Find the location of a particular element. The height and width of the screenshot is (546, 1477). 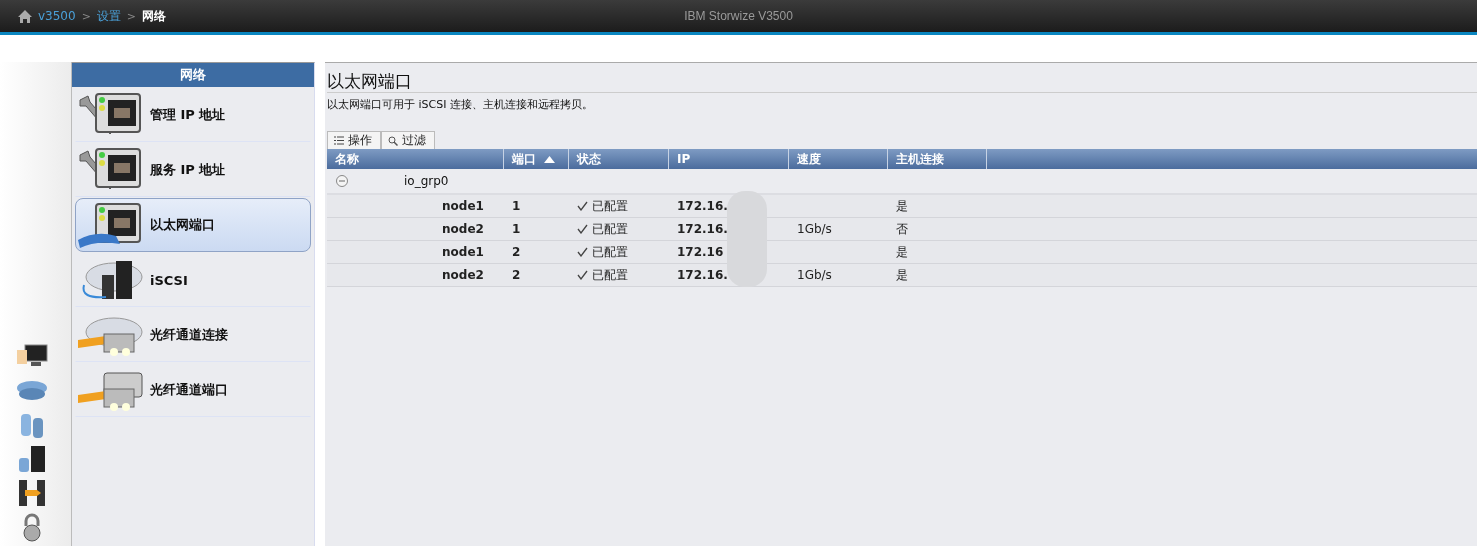

page-title: 以太网端口 is located at coordinates (902, 78).